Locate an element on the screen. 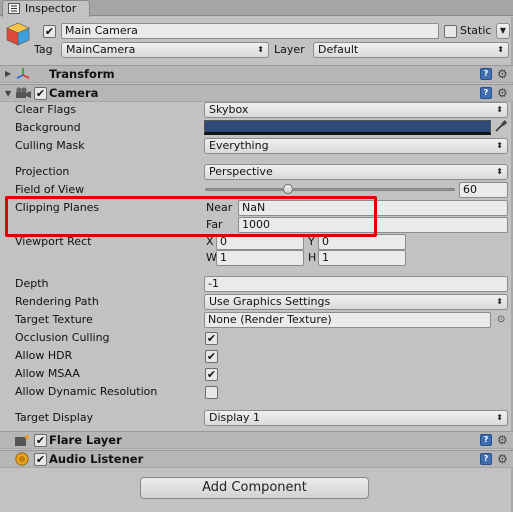 The image size is (513, 512). field-of-view-label: Field of View is located at coordinates (50, 189).